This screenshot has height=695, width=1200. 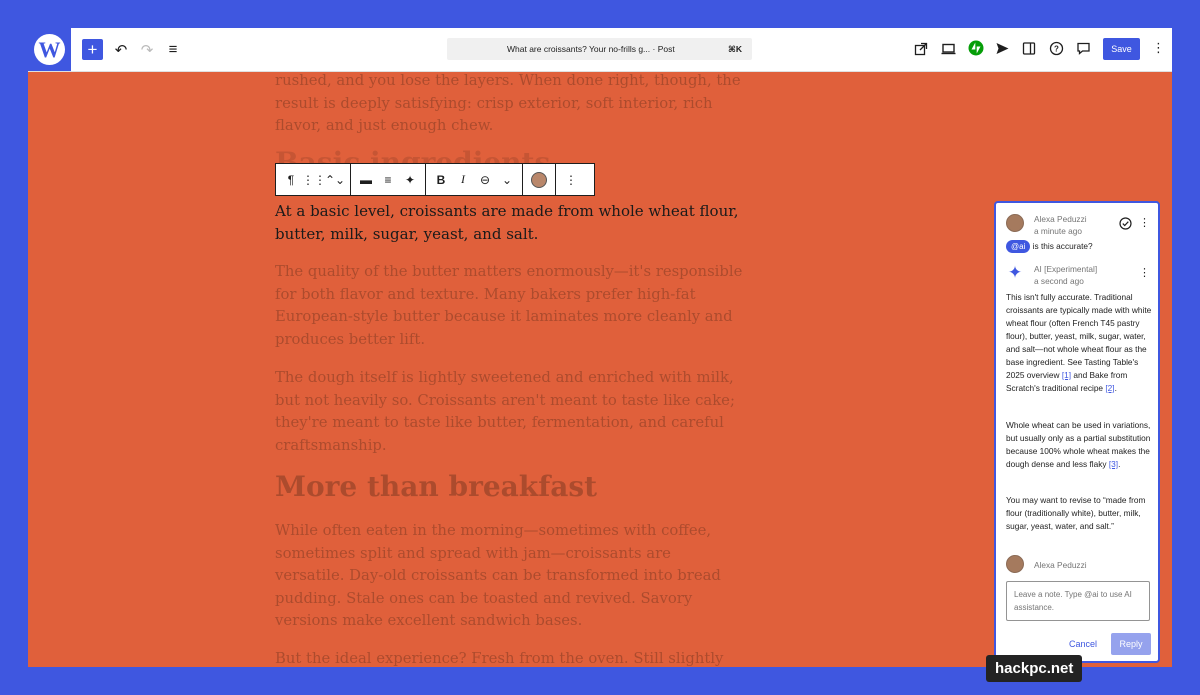 I want to click on list-view-icon: ≡, so click(x=173, y=49).